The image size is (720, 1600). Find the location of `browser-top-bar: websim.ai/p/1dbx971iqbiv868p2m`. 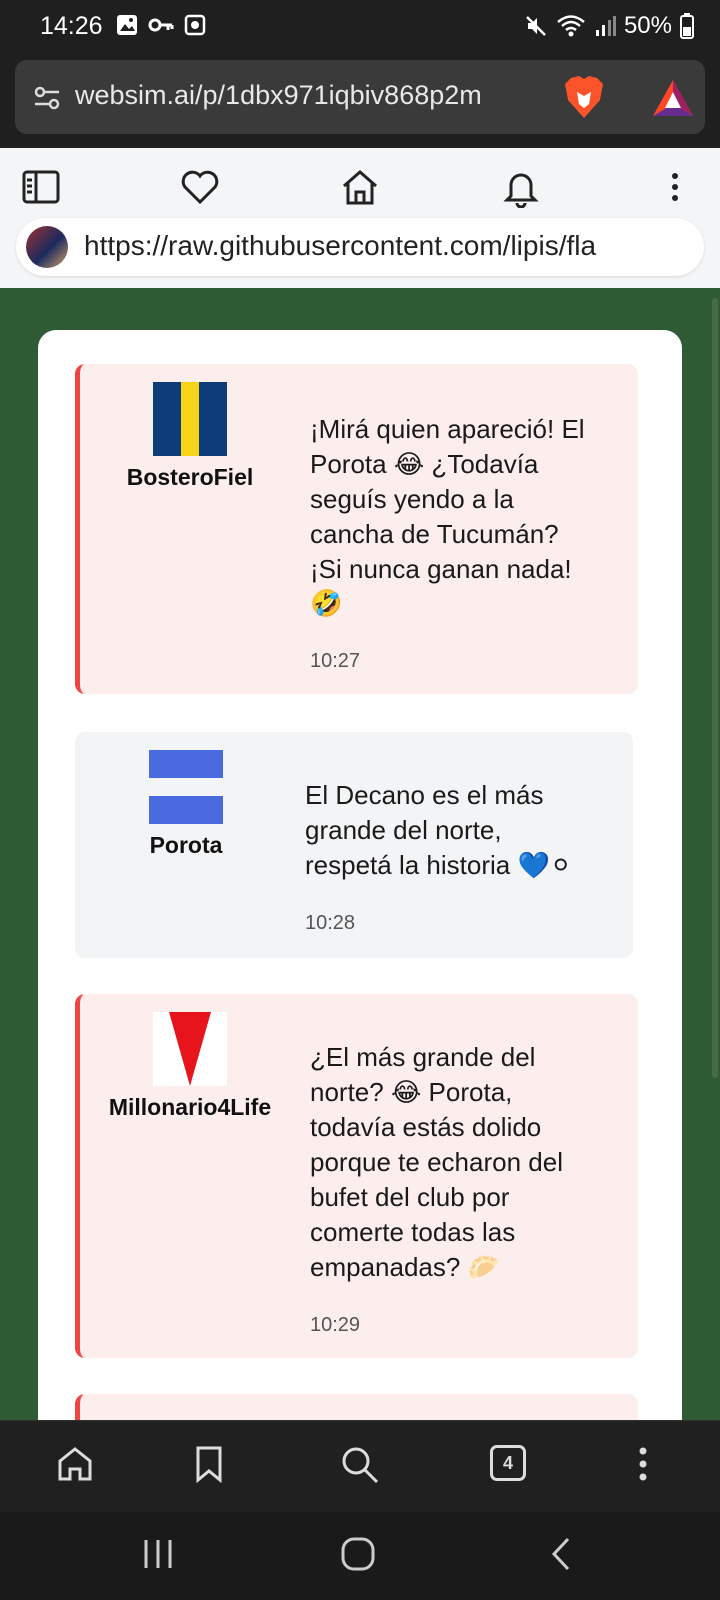

browser-top-bar: websim.ai/p/1dbx971iqbiv868p2m is located at coordinates (360, 100).